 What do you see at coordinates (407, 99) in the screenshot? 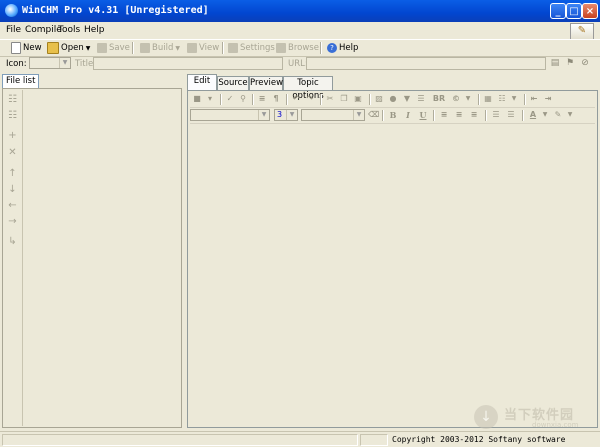
I see `bookmark-icon: ▼` at bounding box center [407, 99].